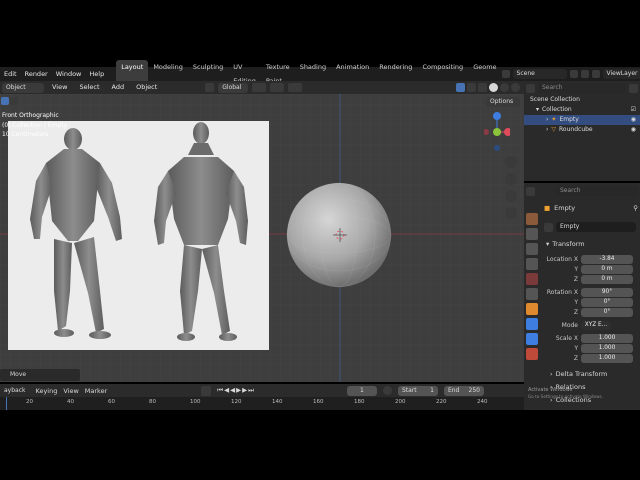  Describe the element at coordinates (607, 358) in the screenshot. I see `scale-z-field: 1.000` at that location.